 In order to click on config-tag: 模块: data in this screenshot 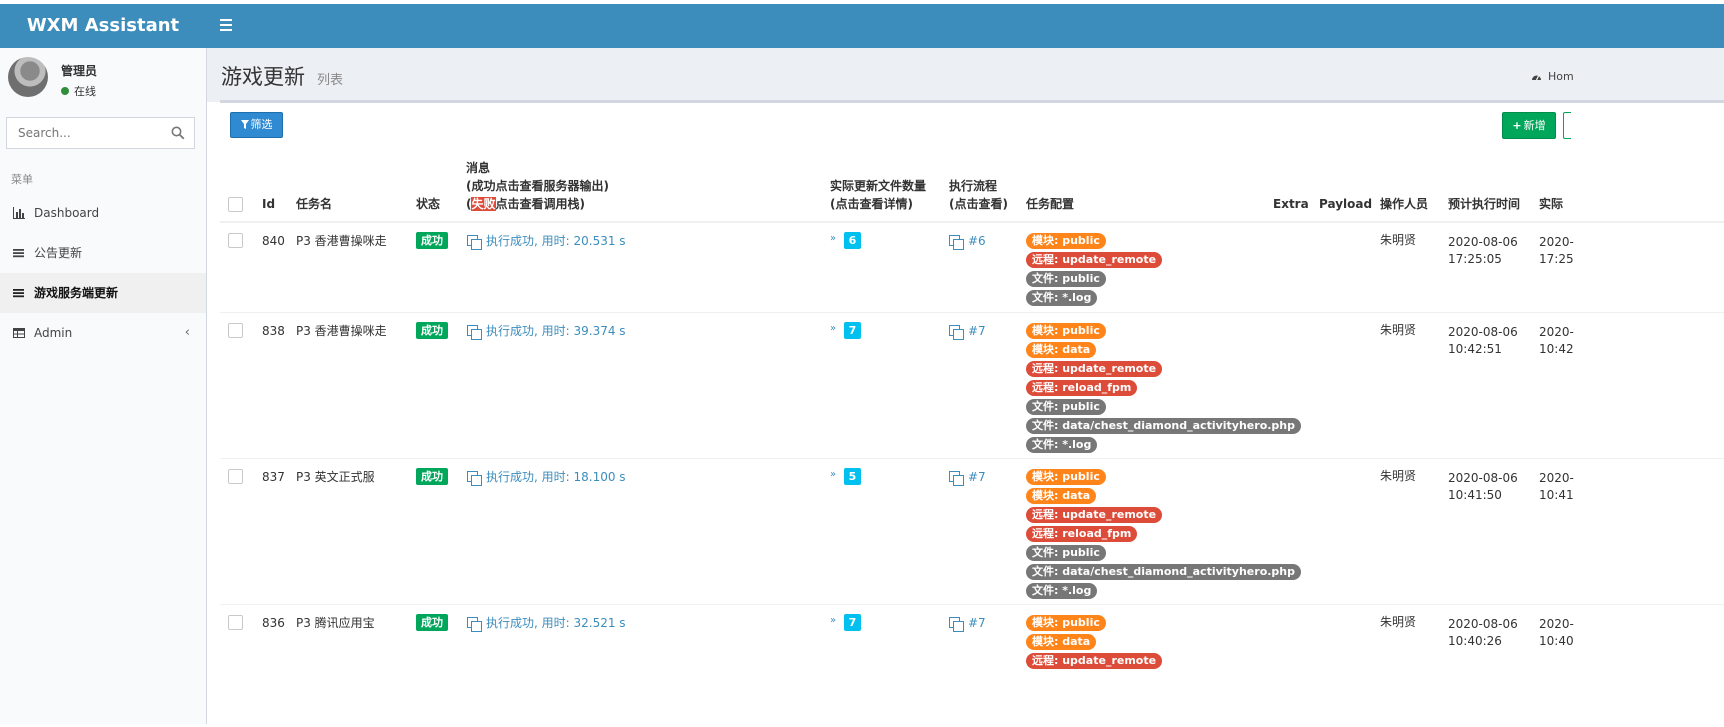, I will do `click(1061, 496)`.